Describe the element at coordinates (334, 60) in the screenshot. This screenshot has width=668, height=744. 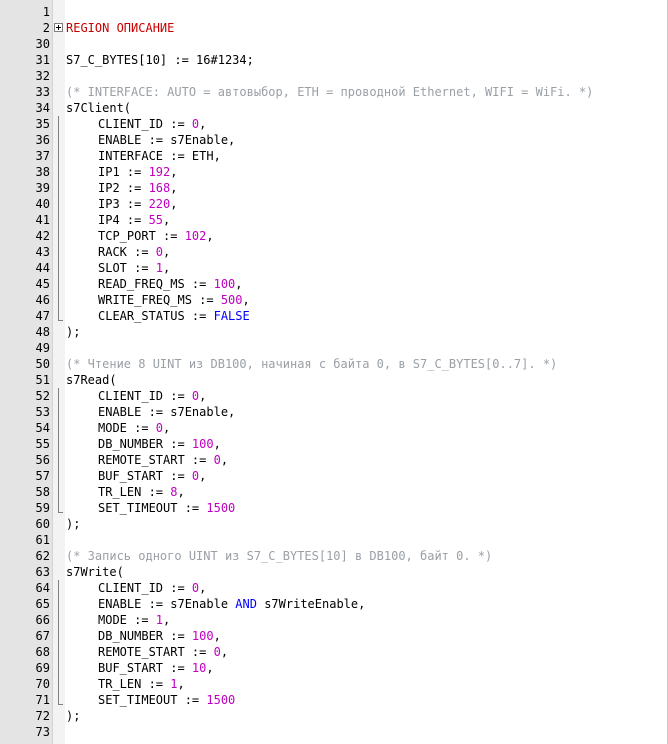
I see `code-line: 31 S7_C_BYTES[10] := 16#1234;` at that location.